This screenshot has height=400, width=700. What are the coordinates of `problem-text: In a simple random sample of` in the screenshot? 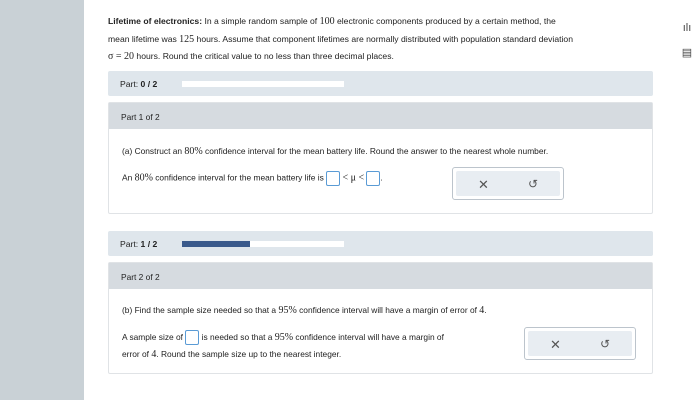 It's located at (261, 21).